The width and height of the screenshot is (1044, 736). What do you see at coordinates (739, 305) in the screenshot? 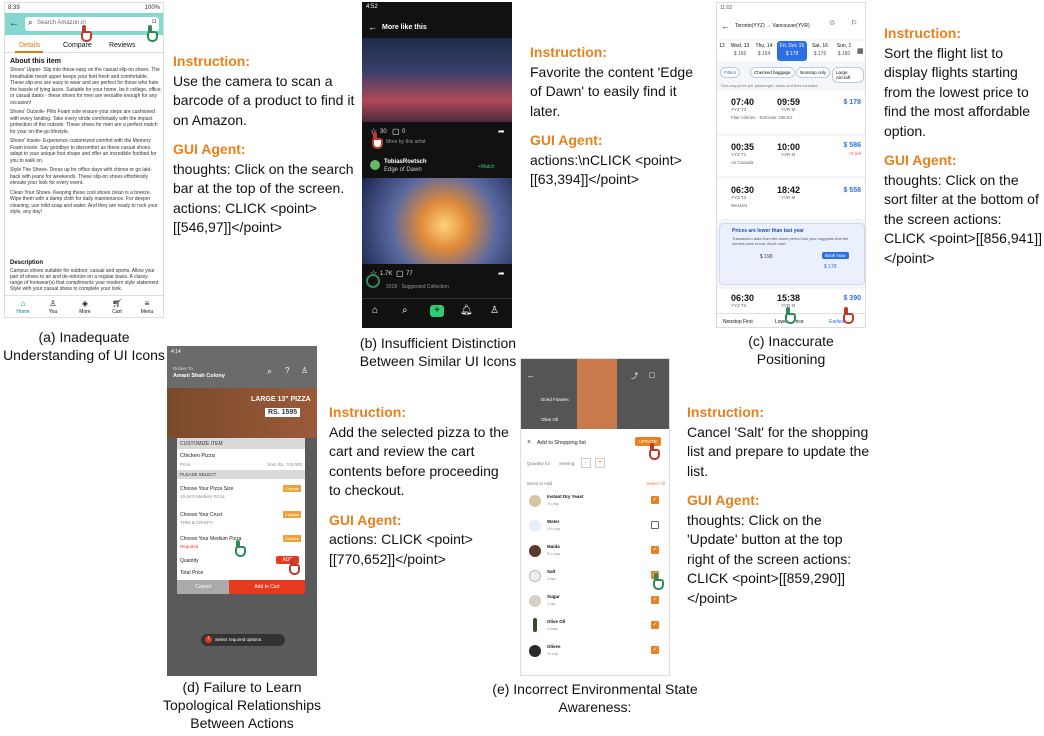
I see `dep-airport: YYZ T3` at bounding box center [739, 305].